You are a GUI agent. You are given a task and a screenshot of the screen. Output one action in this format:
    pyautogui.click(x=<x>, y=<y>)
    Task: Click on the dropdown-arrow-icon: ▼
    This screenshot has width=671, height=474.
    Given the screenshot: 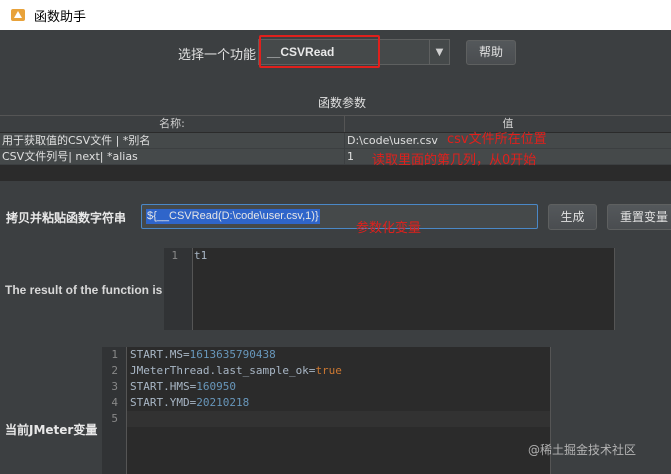 What is the action you would take?
    pyautogui.click(x=439, y=52)
    